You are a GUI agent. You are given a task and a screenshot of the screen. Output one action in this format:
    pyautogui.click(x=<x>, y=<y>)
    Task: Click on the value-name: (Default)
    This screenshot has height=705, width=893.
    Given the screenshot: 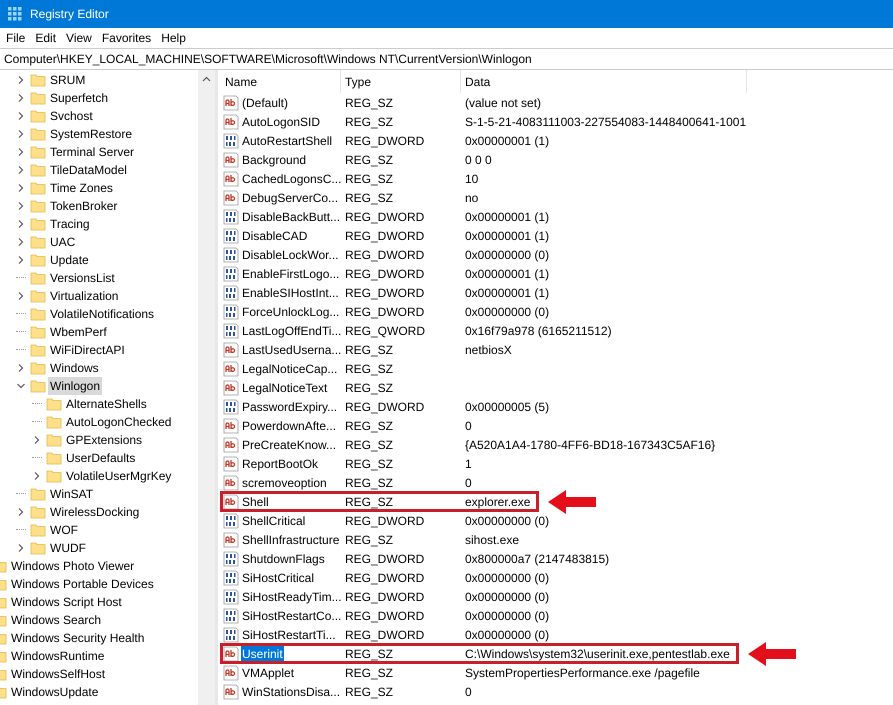 What is the action you would take?
    pyautogui.click(x=265, y=103)
    